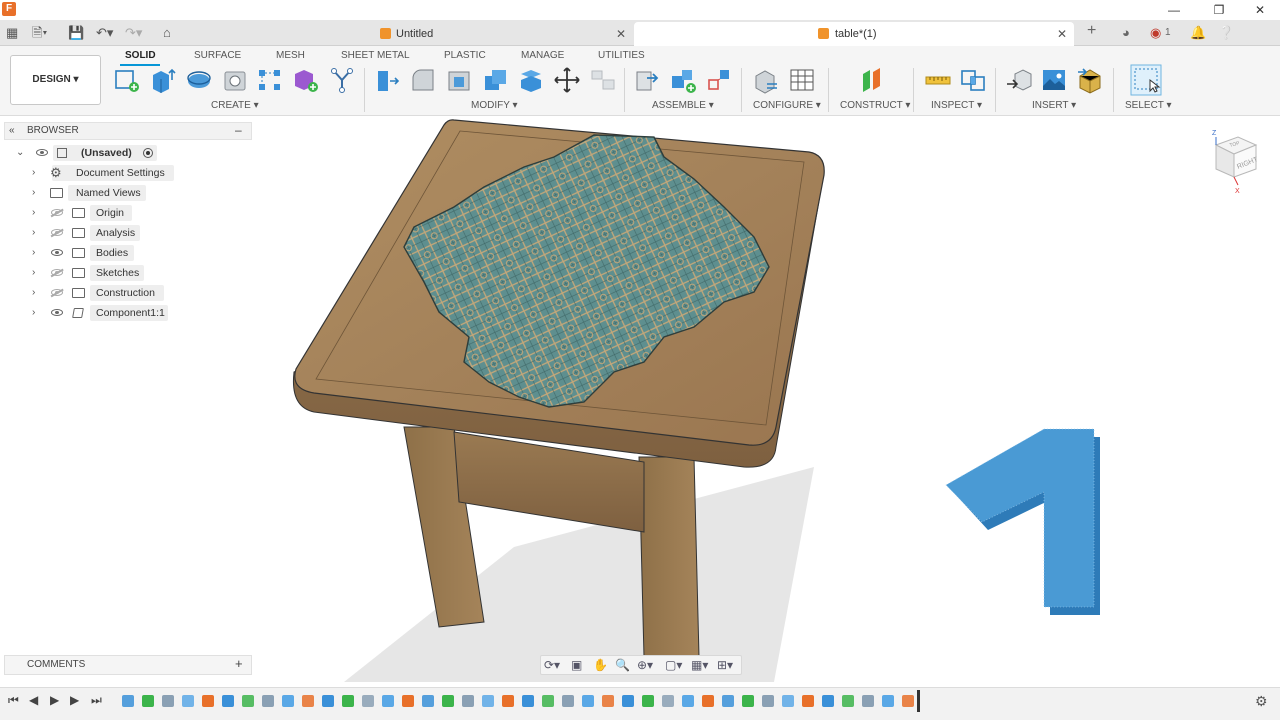 Image resolution: width=1280 pixels, height=720 pixels. Describe the element at coordinates (683, 105) in the screenshot. I see `group-assemble-label: ASSEMBLE ▾` at that location.